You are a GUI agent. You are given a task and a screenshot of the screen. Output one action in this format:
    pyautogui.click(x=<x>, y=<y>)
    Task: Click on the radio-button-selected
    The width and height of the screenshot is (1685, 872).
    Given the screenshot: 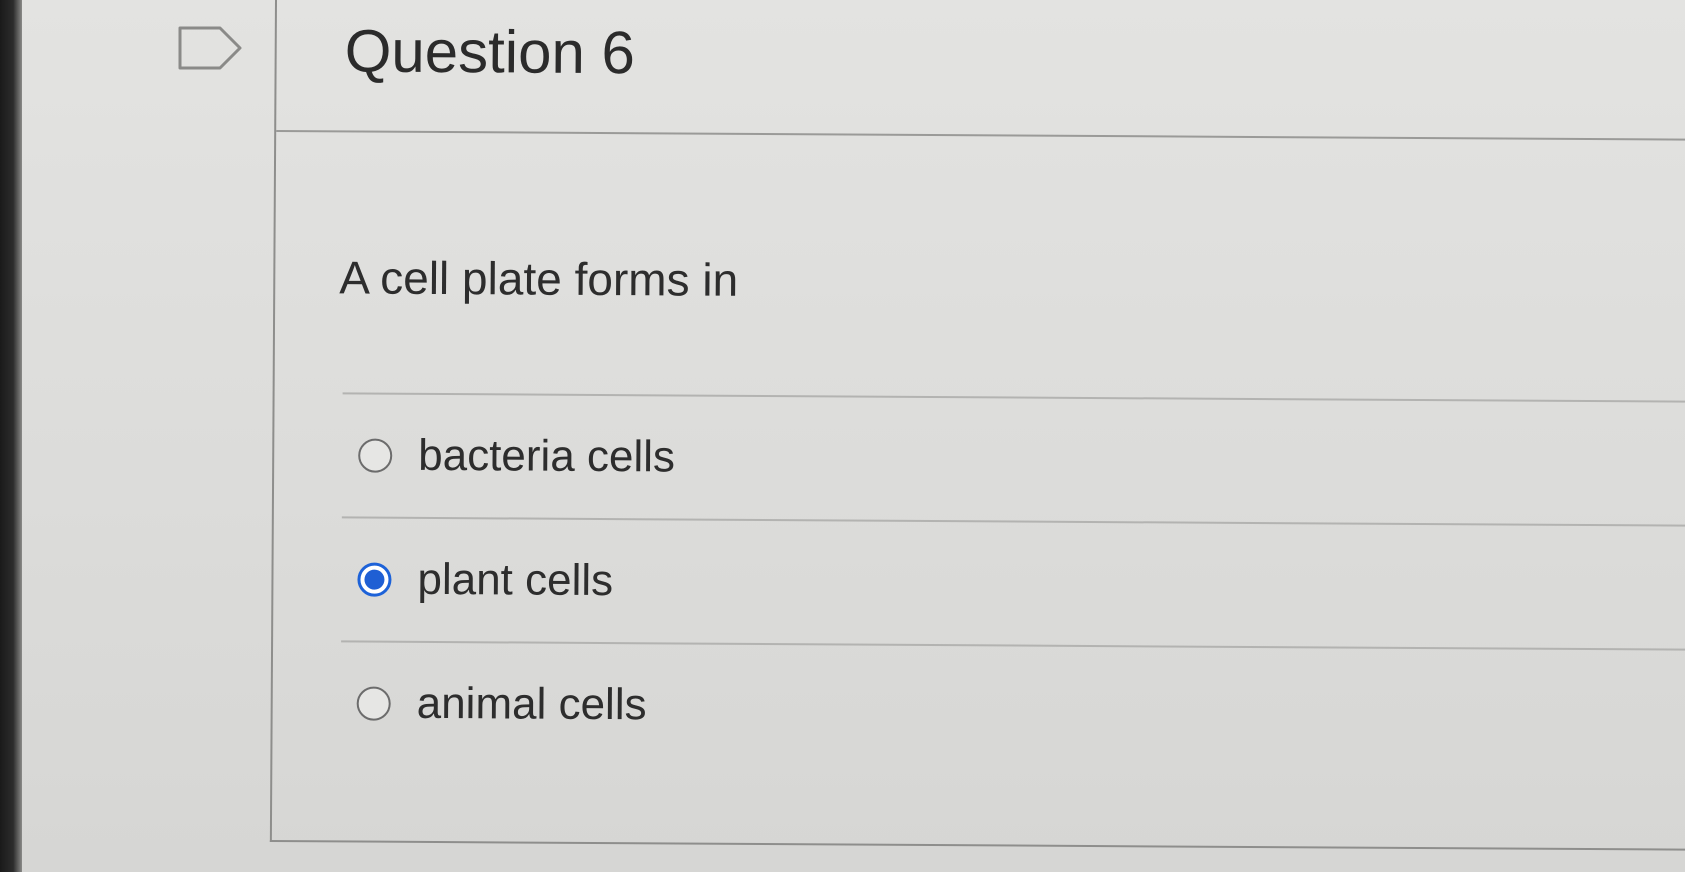 What is the action you would take?
    pyautogui.click(x=374, y=579)
    